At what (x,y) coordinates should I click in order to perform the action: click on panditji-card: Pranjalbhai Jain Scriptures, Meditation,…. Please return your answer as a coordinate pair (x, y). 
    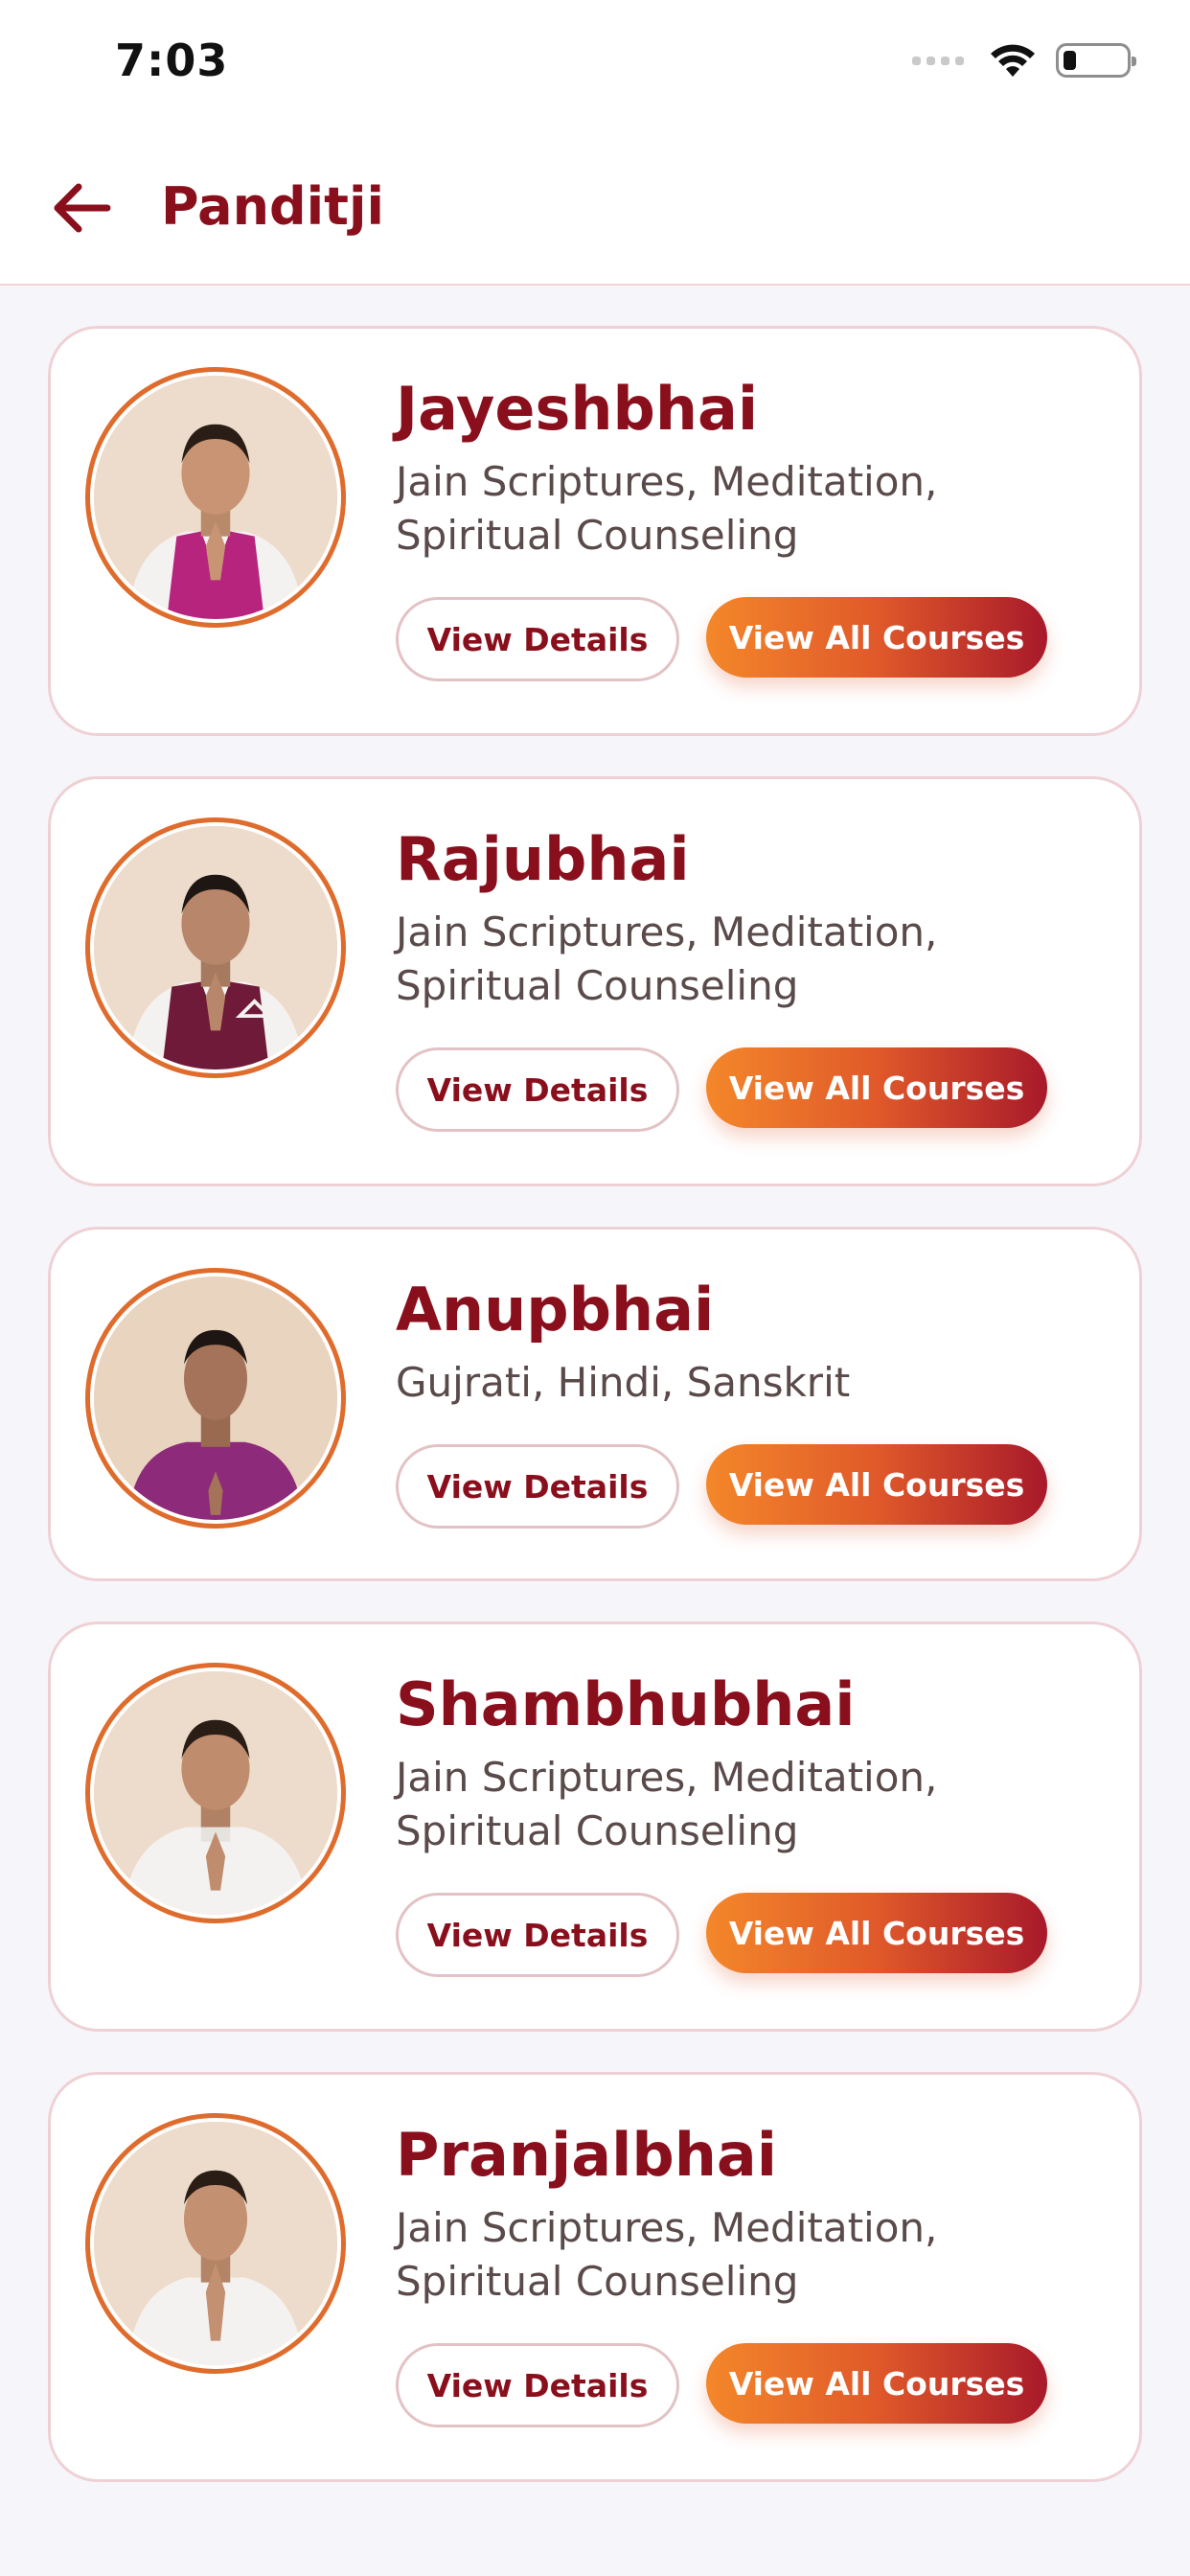
    Looking at the image, I should click on (595, 2277).